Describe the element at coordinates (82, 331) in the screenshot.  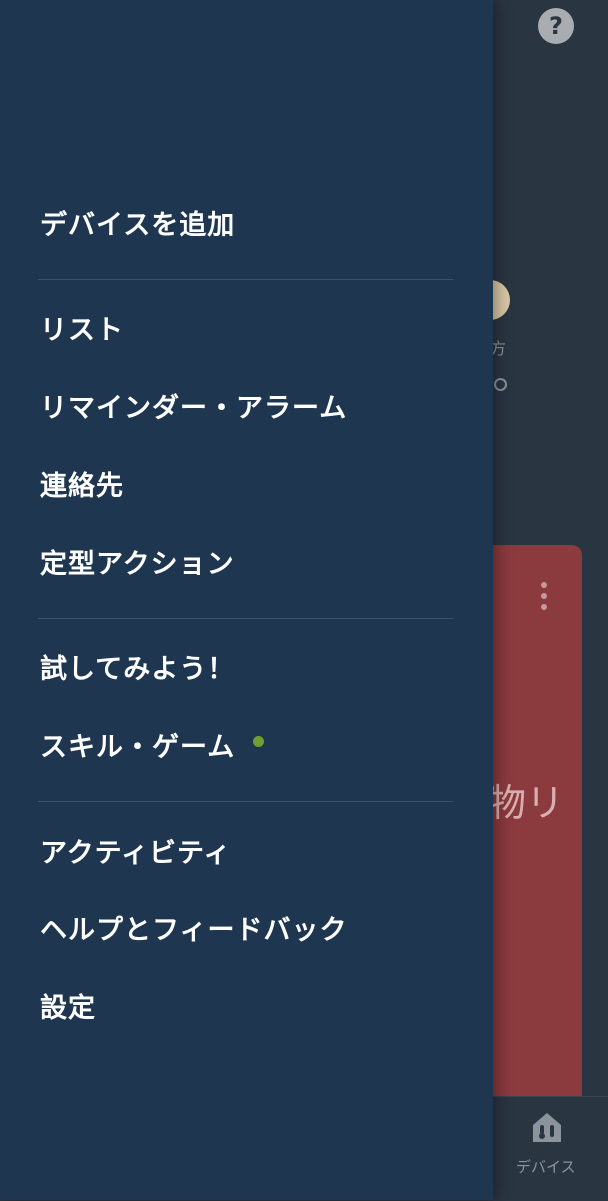
I see `menu-item-lists: リスト` at that location.